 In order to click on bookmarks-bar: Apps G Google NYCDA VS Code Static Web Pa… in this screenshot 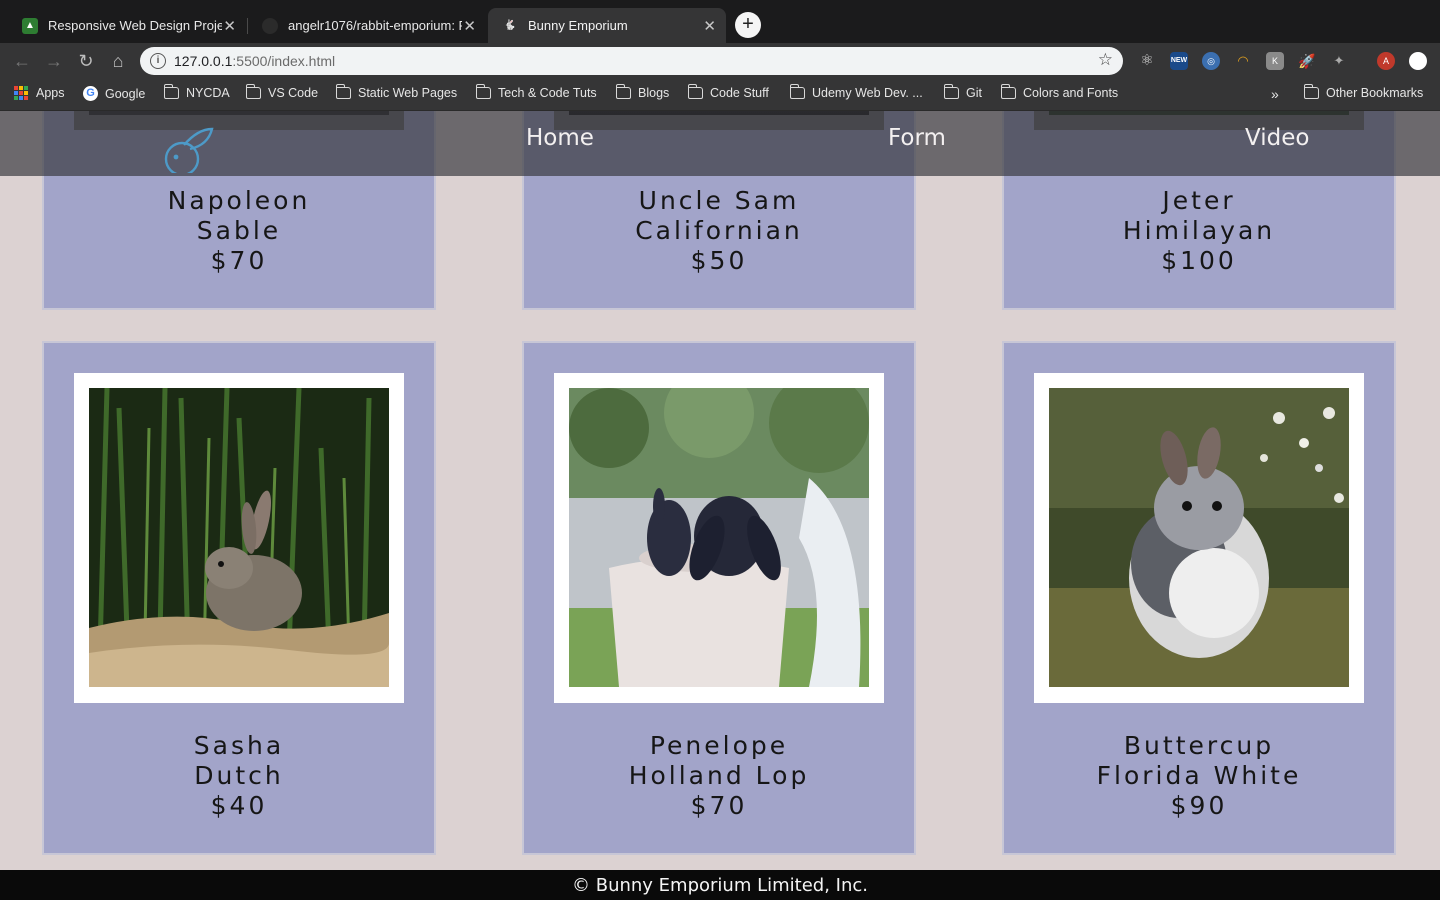, I will do `click(720, 95)`.